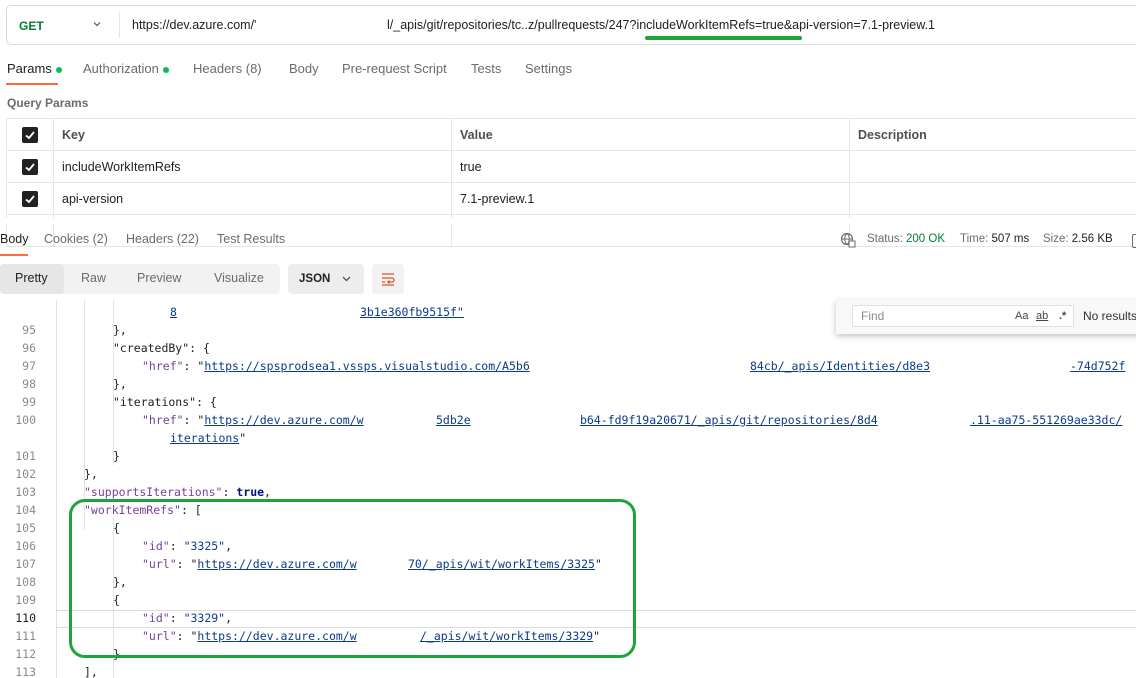 This screenshot has height=678, width=1136. What do you see at coordinates (177, 492) in the screenshot?
I see `code-line: "supportsIterations": true,` at bounding box center [177, 492].